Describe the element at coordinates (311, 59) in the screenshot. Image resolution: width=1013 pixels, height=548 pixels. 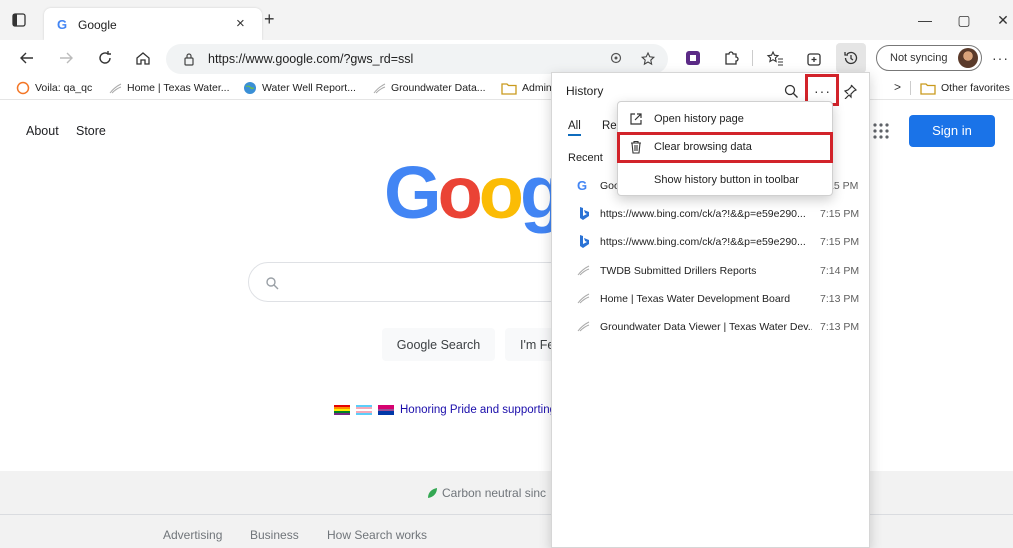
I see `url-text: https://www.google.com/?gws_rd=ssl` at that location.